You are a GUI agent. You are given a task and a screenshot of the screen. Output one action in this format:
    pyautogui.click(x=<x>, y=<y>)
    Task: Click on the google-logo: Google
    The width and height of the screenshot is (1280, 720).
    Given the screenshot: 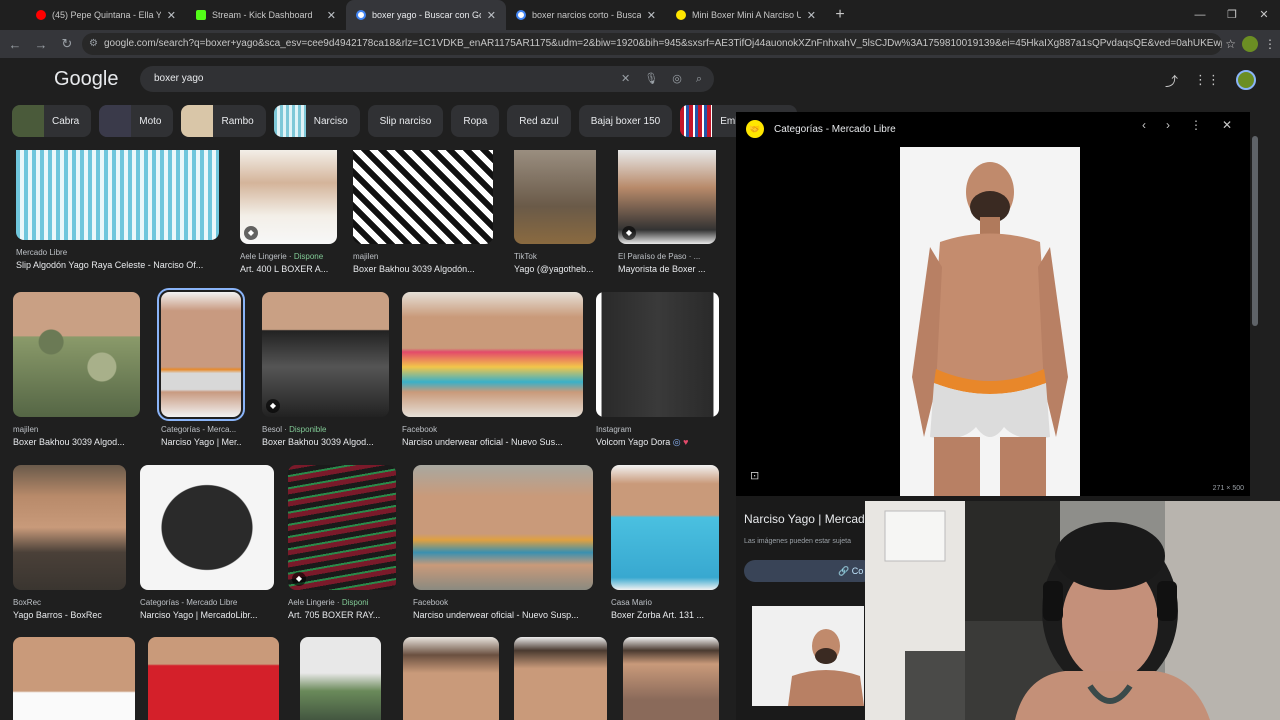 What is the action you would take?
    pyautogui.click(x=86, y=79)
    